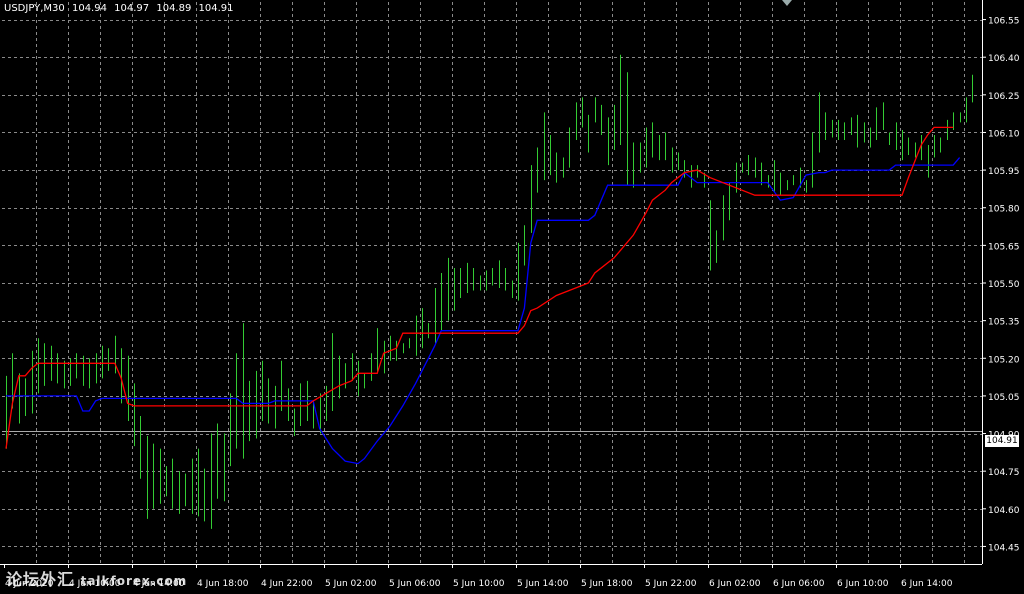 This screenshot has width=1024, height=594. Describe the element at coordinates (1004, 172) in the screenshot. I see `price-tick-label: 105.95` at that location.